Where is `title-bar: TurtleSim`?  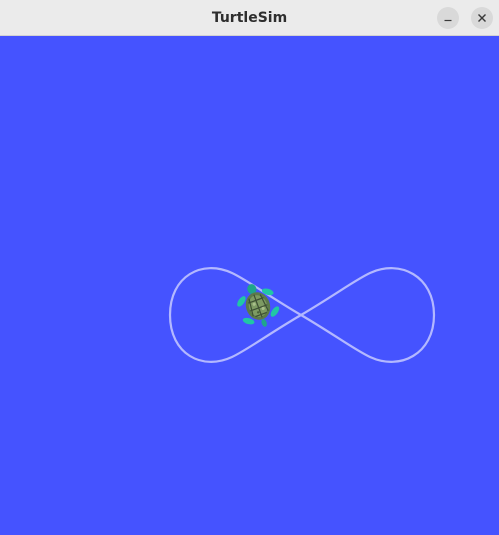 title-bar: TurtleSim is located at coordinates (249, 18).